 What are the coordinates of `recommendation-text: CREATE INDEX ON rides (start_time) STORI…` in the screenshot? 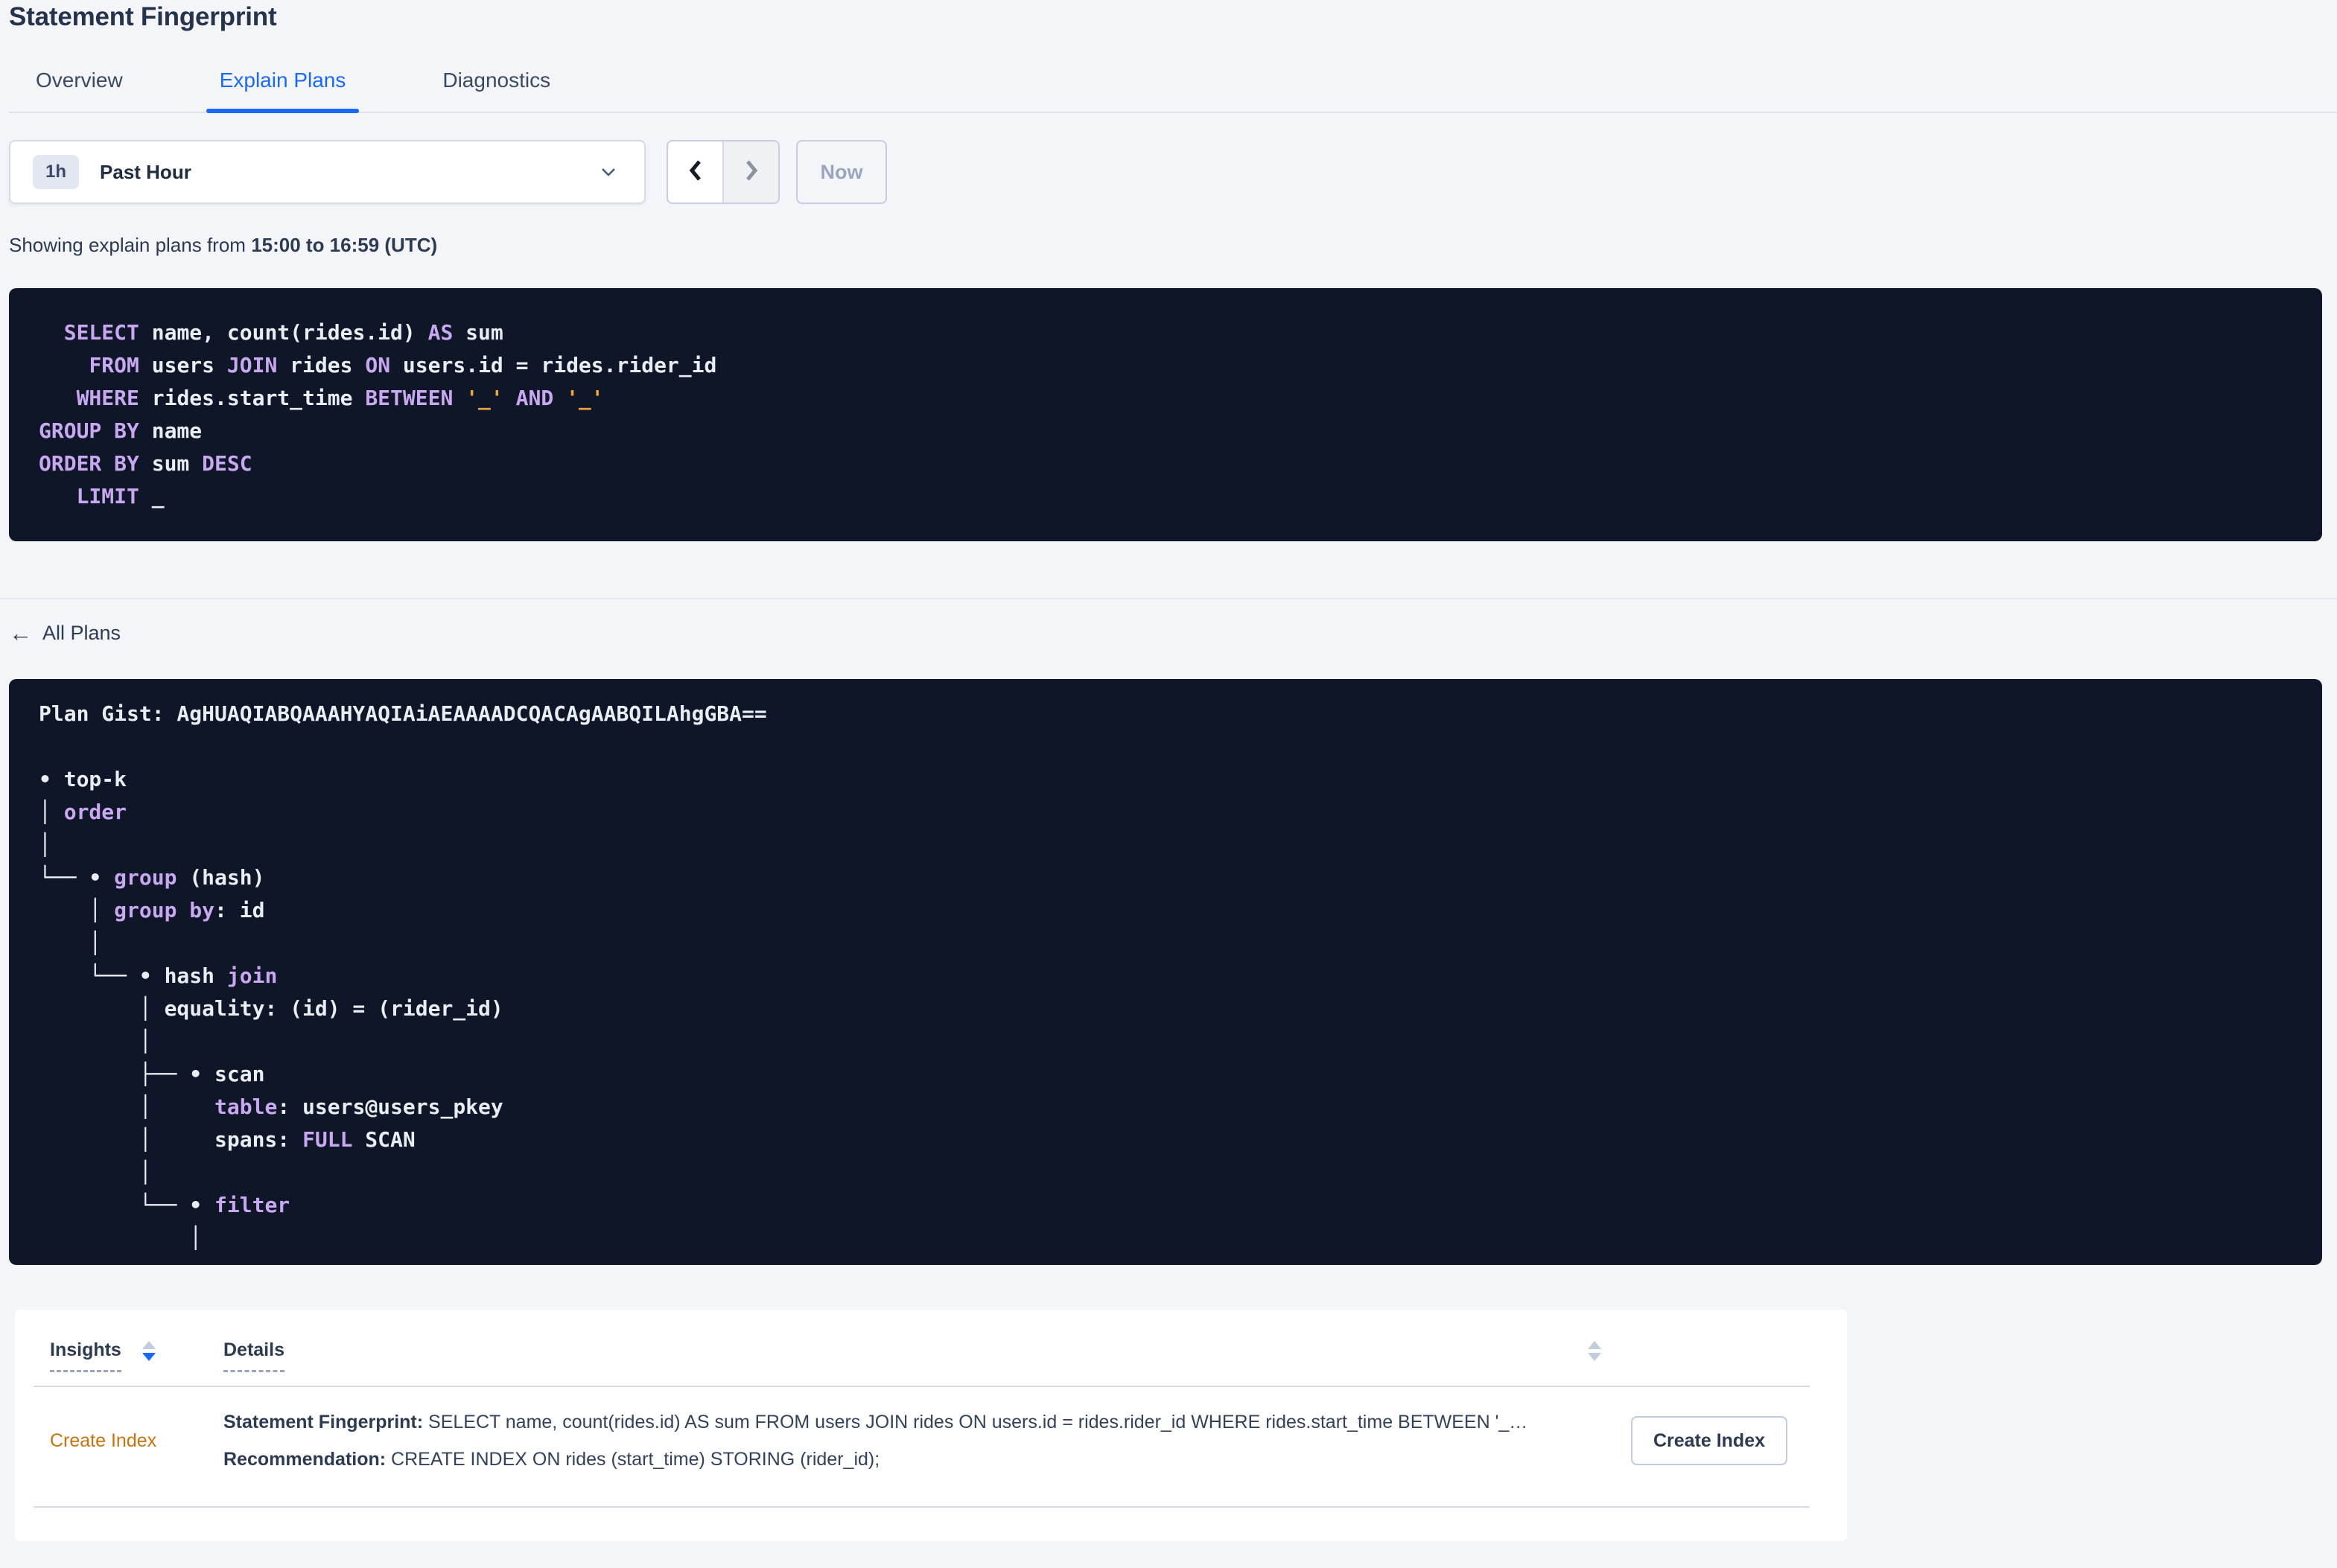 It's located at (633, 1459).